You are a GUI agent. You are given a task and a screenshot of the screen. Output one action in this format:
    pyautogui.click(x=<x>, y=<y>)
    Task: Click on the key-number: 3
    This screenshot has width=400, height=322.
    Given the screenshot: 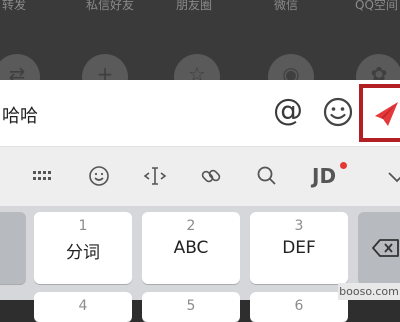 What is the action you would take?
    pyautogui.click(x=299, y=226)
    